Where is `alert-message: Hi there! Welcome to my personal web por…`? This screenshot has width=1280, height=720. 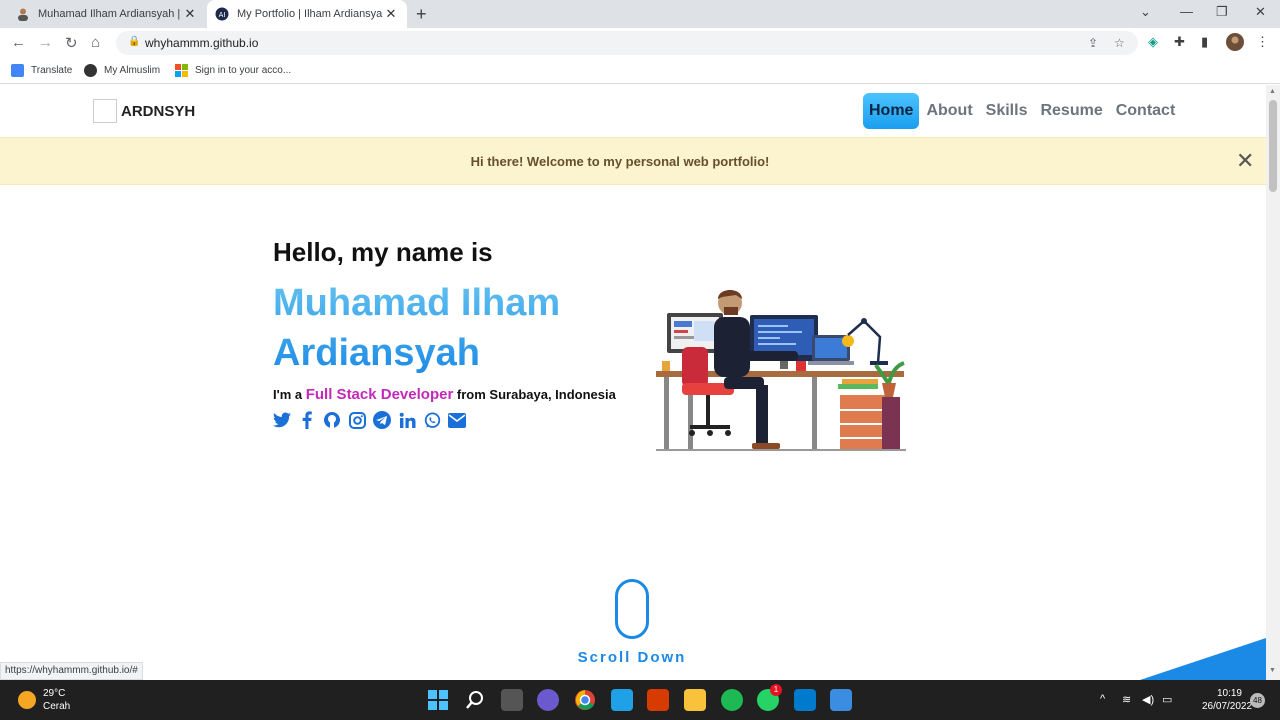 alert-message: Hi there! Welcome to my personal web por… is located at coordinates (620, 161).